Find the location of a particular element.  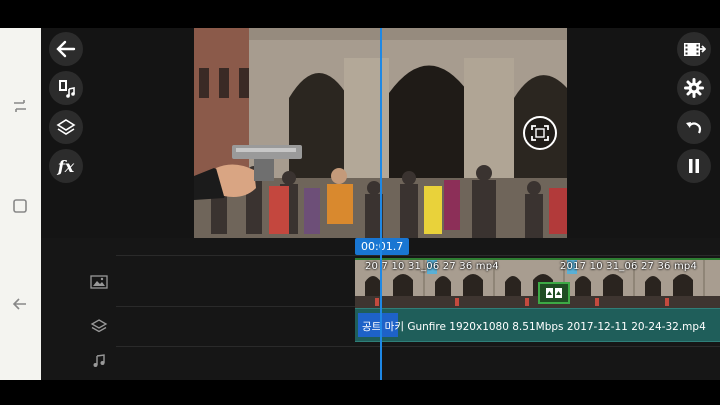

fx-button: fx is located at coordinates (66, 166).